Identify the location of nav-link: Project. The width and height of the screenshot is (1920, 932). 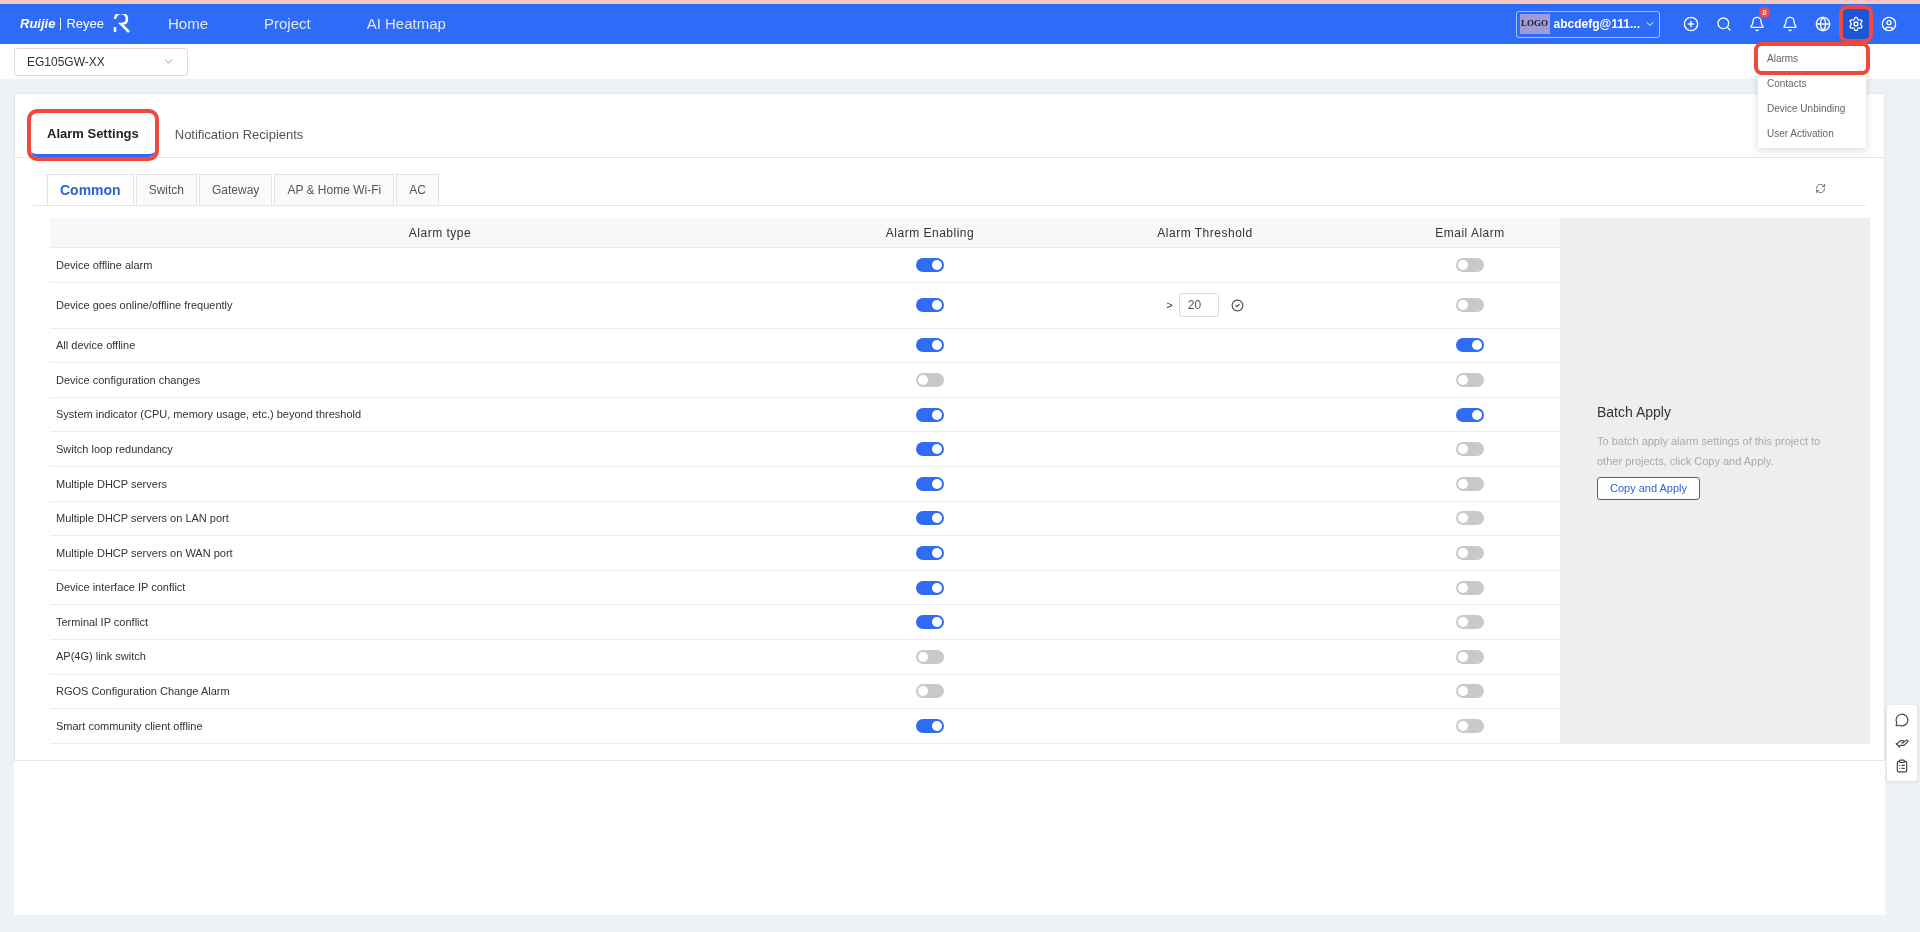
(287, 24).